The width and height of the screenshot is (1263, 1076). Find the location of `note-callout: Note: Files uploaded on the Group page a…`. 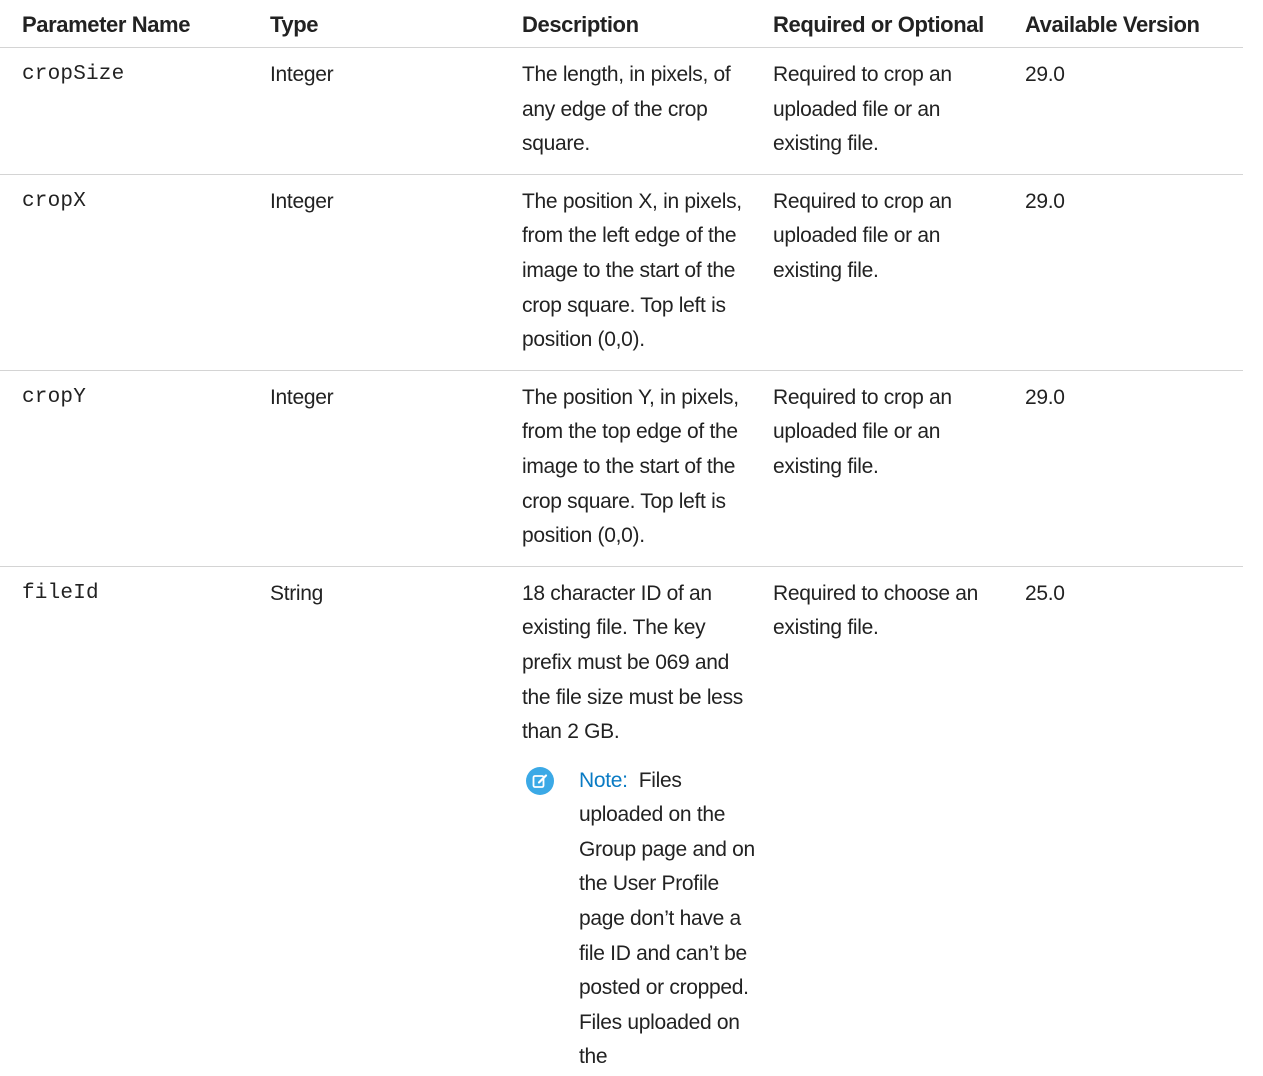

note-callout: Note: Files uploaded on the Group page a… is located at coordinates (639, 919).